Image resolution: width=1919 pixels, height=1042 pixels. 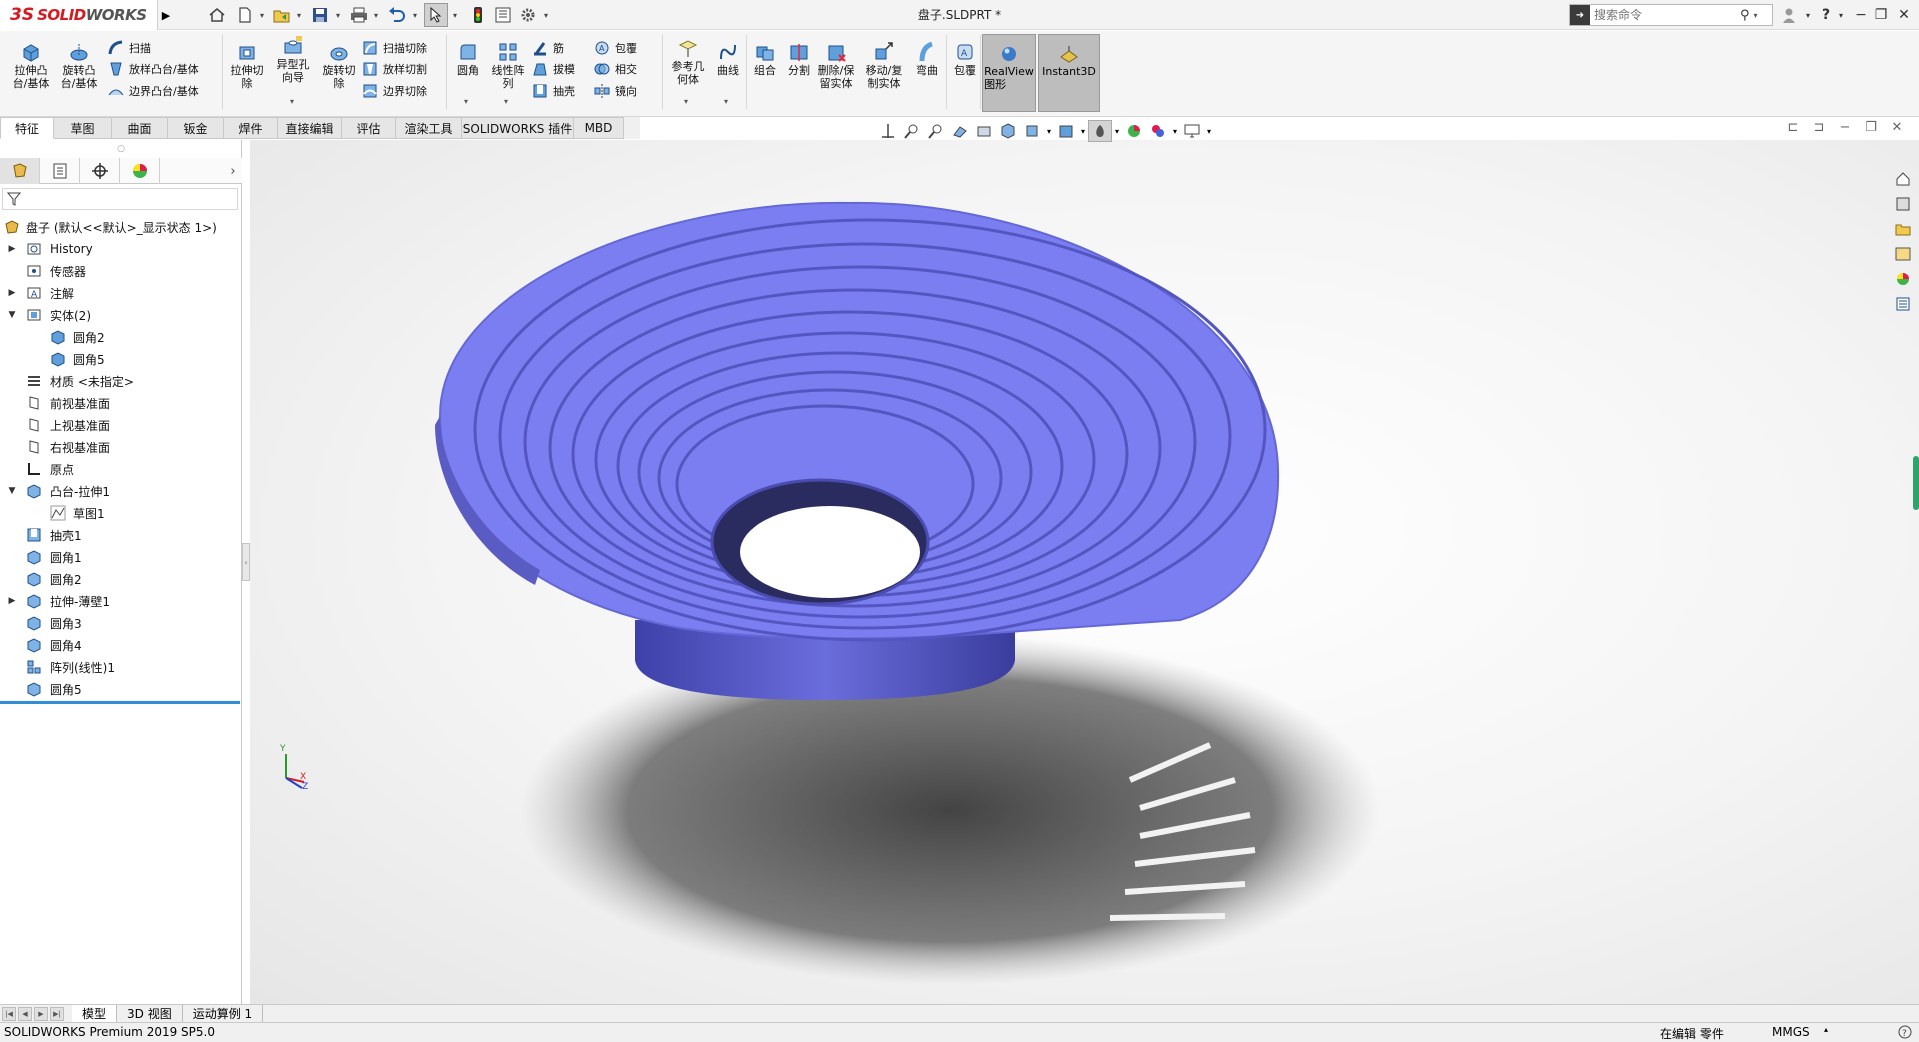 I want to click on chevron-up-icon: ▴, so click(x=1826, y=1029).